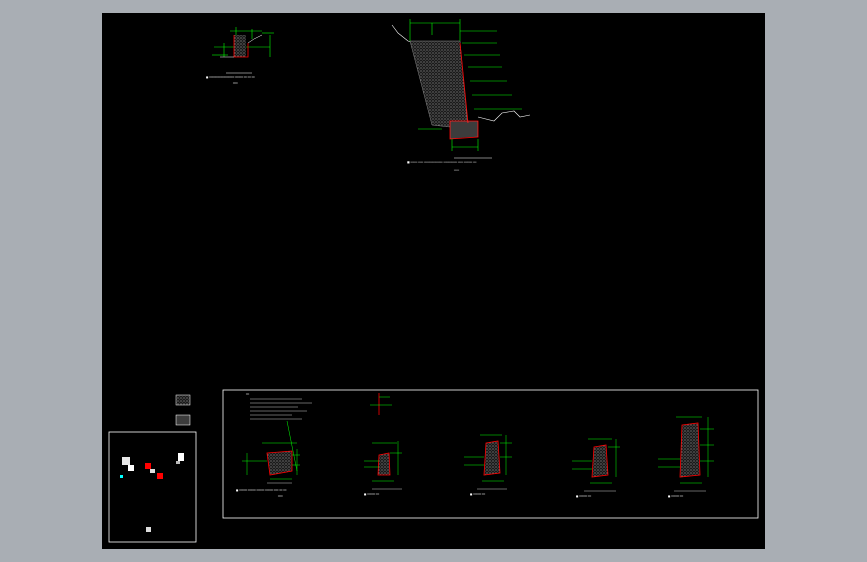 This screenshot has width=867, height=562. Describe the element at coordinates (268, 459) in the screenshot. I see `section-1: ■ ═════ ═════ ═════ ═════ ═══ ══ ══ ═══` at that location.